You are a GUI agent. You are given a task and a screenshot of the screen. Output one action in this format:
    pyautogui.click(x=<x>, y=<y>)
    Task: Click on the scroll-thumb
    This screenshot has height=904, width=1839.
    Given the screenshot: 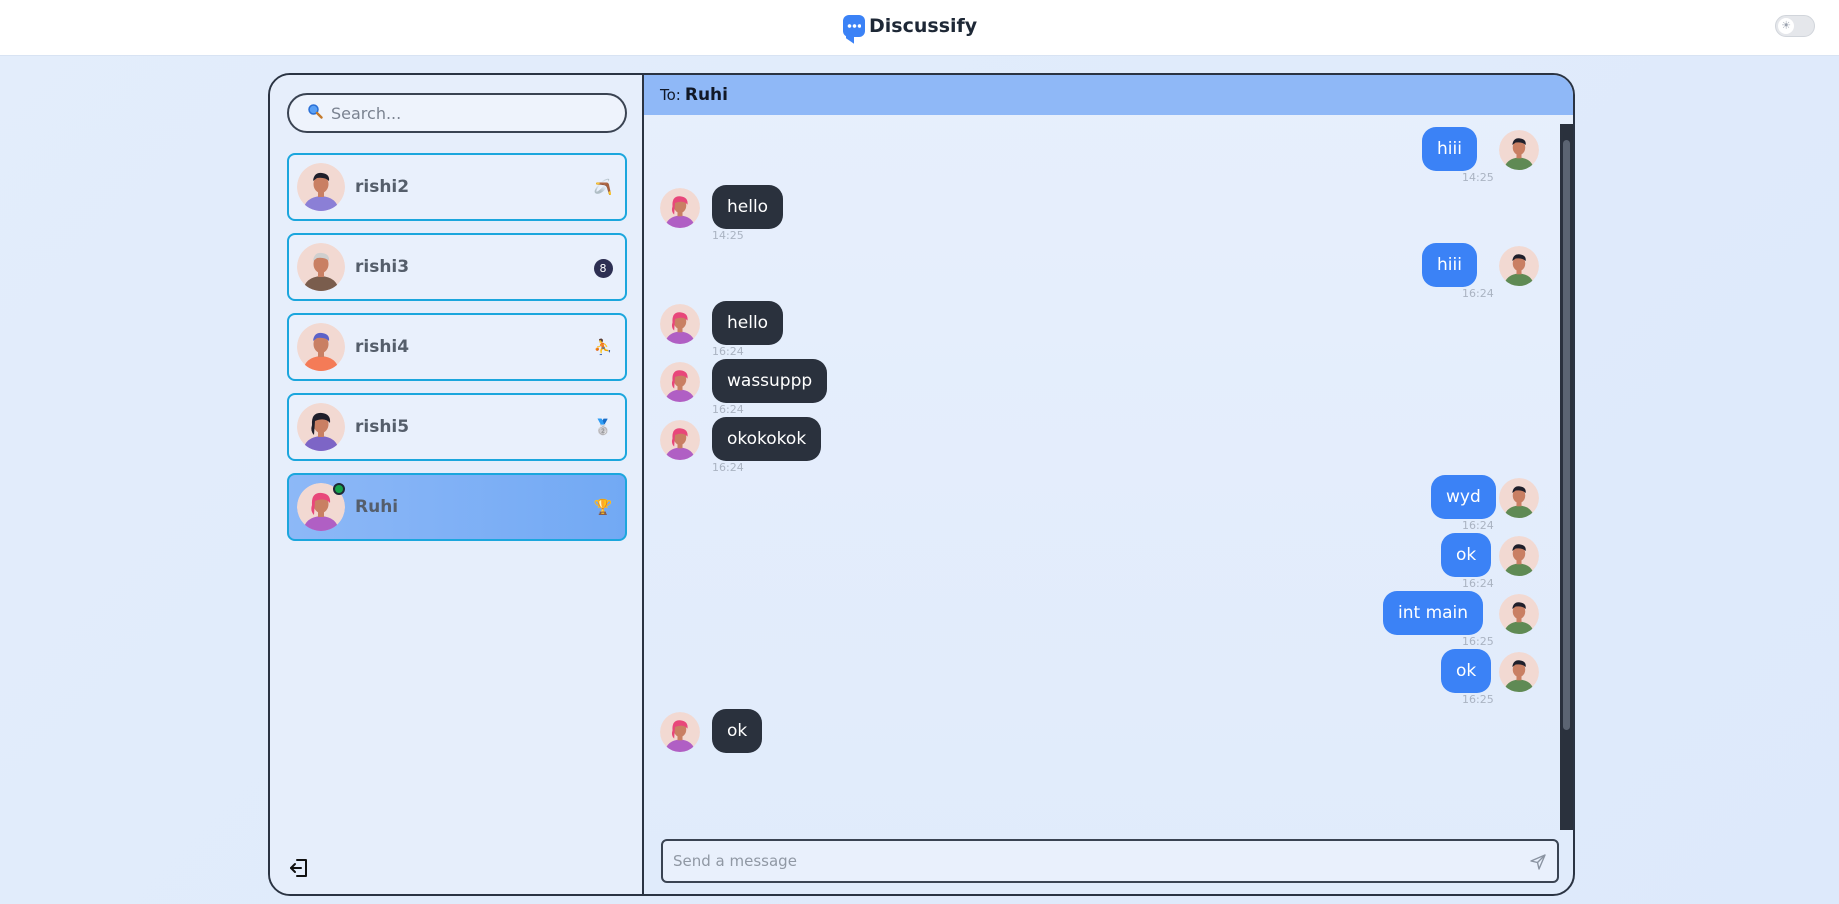 What is the action you would take?
    pyautogui.click(x=1566, y=435)
    